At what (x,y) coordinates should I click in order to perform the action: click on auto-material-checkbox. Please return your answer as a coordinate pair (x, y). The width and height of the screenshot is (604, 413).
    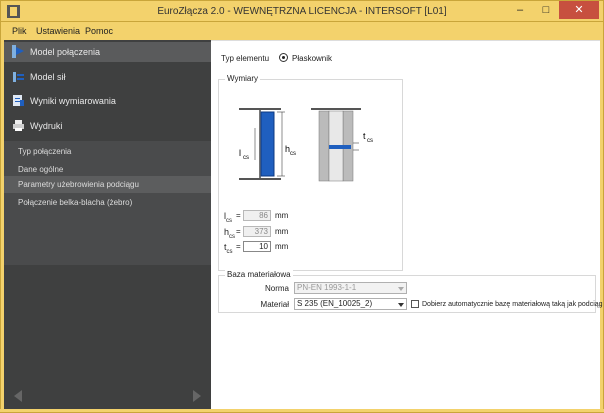
    Looking at the image, I should click on (415, 304).